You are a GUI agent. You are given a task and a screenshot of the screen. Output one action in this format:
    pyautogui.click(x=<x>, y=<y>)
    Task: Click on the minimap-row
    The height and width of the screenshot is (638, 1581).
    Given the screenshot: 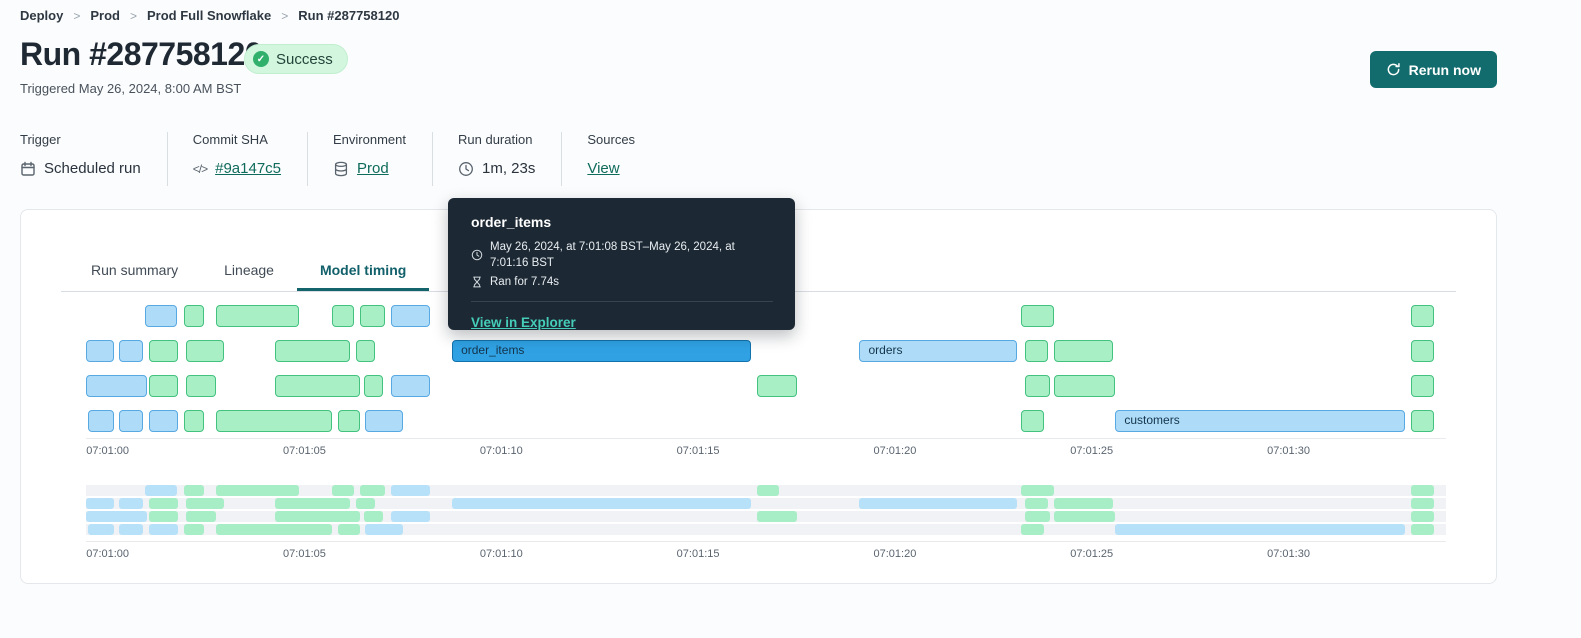 What is the action you would take?
    pyautogui.click(x=766, y=529)
    